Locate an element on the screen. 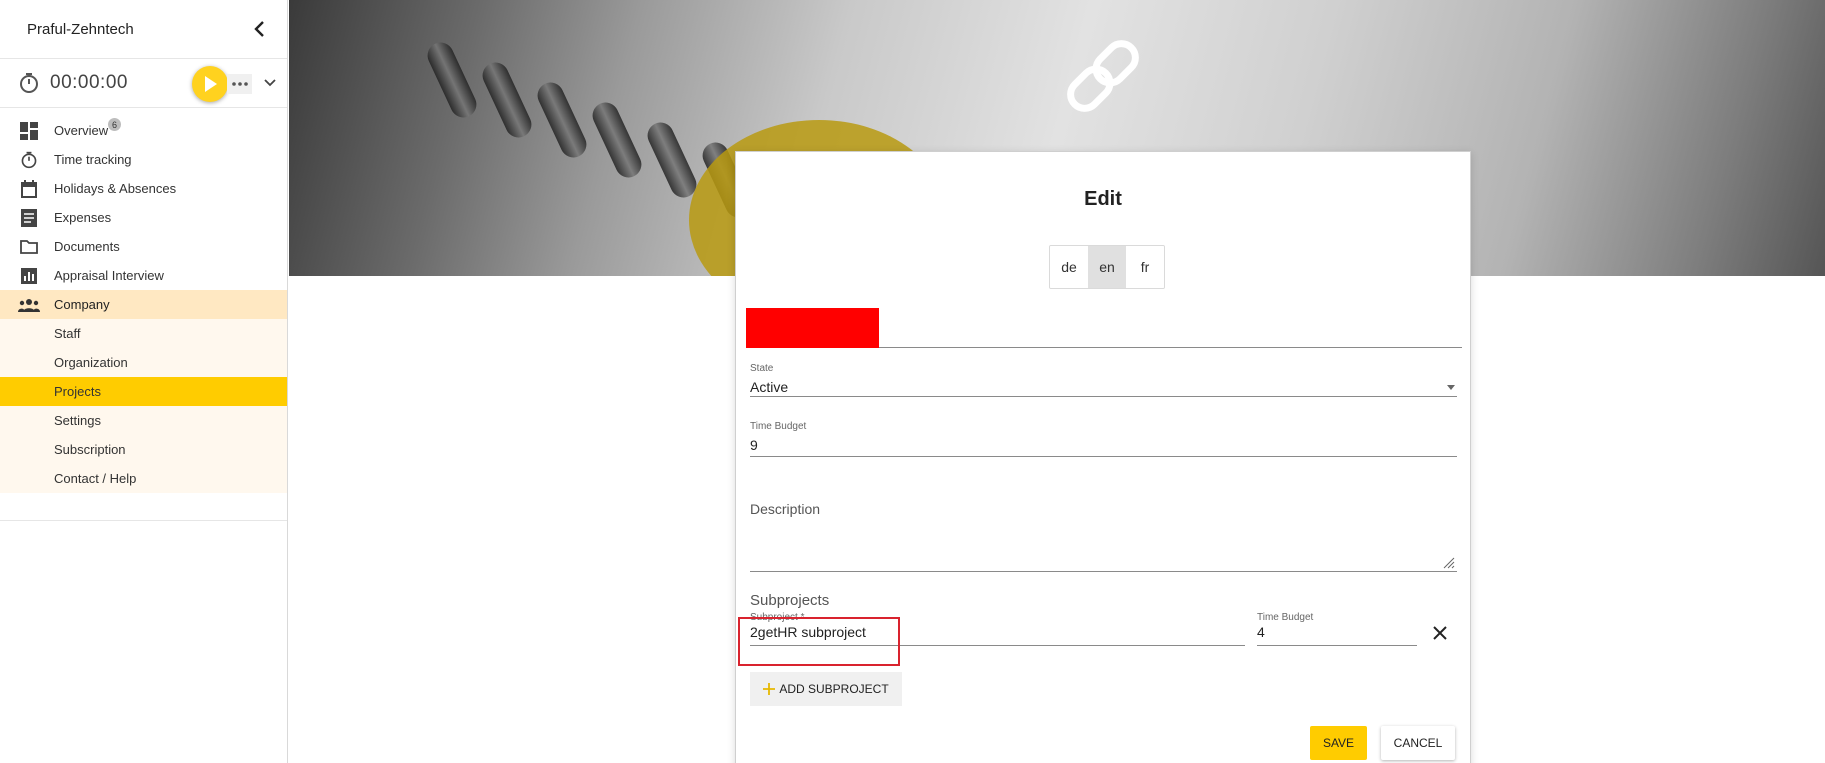 Image resolution: width=1825 pixels, height=763 pixels. more-horizontal-icon is located at coordinates (239, 84).